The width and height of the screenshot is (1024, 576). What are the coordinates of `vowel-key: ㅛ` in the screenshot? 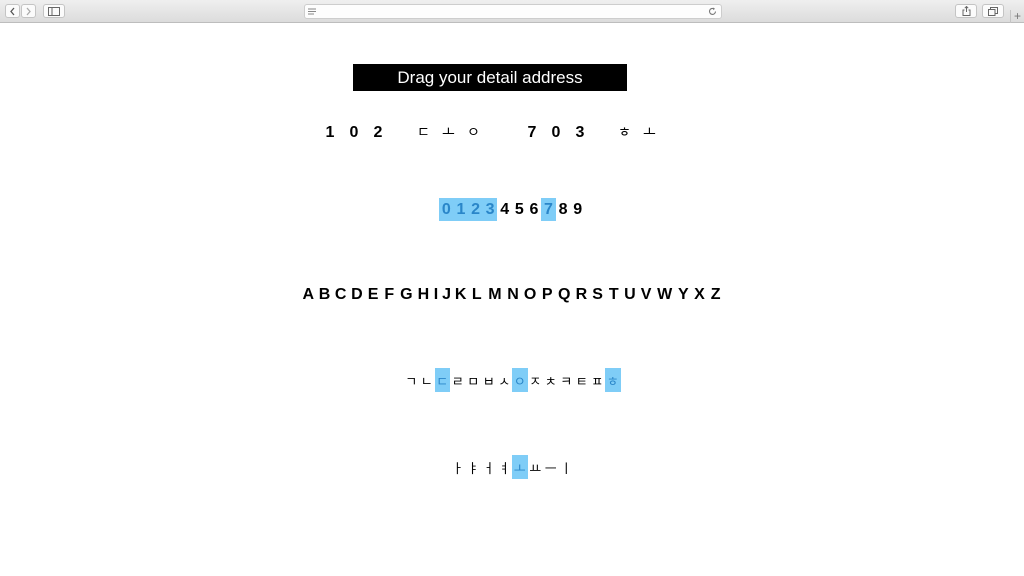 It's located at (536, 467).